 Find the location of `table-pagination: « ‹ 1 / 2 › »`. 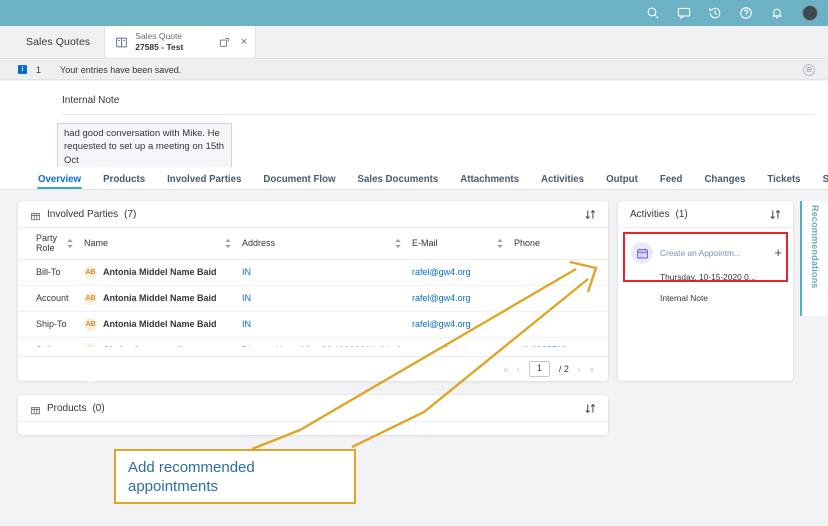

table-pagination: « ‹ 1 / 2 › » is located at coordinates (313, 368).